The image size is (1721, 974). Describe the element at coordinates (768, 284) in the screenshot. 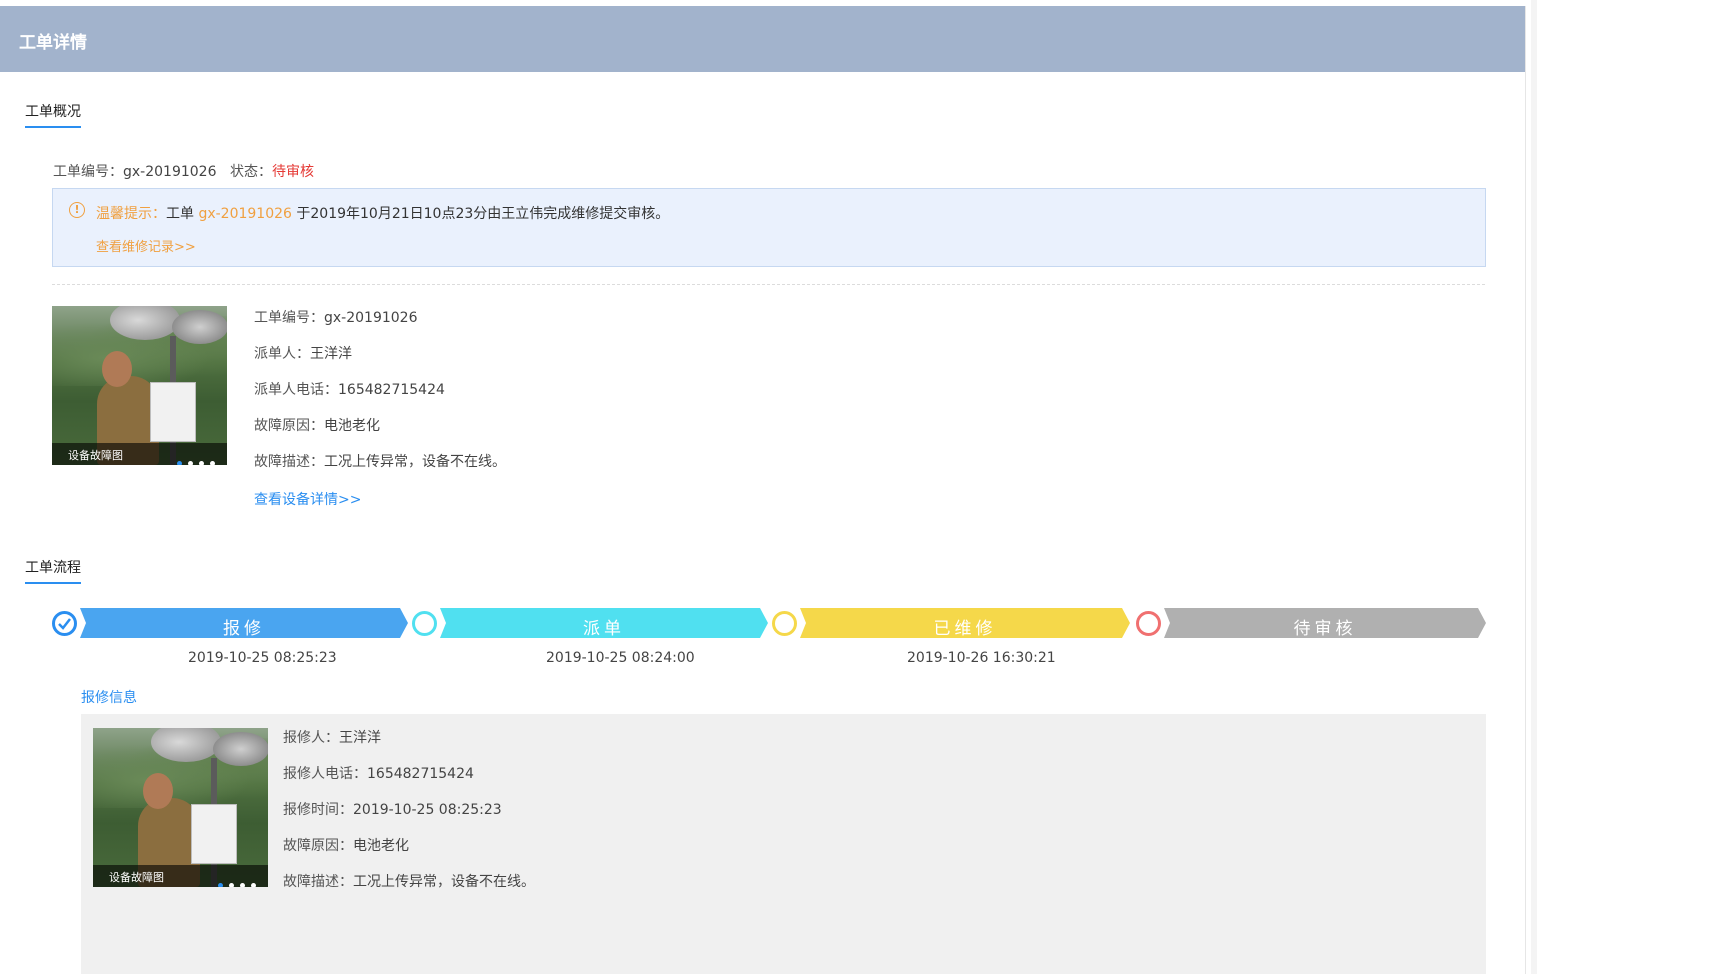

I see `divider` at that location.